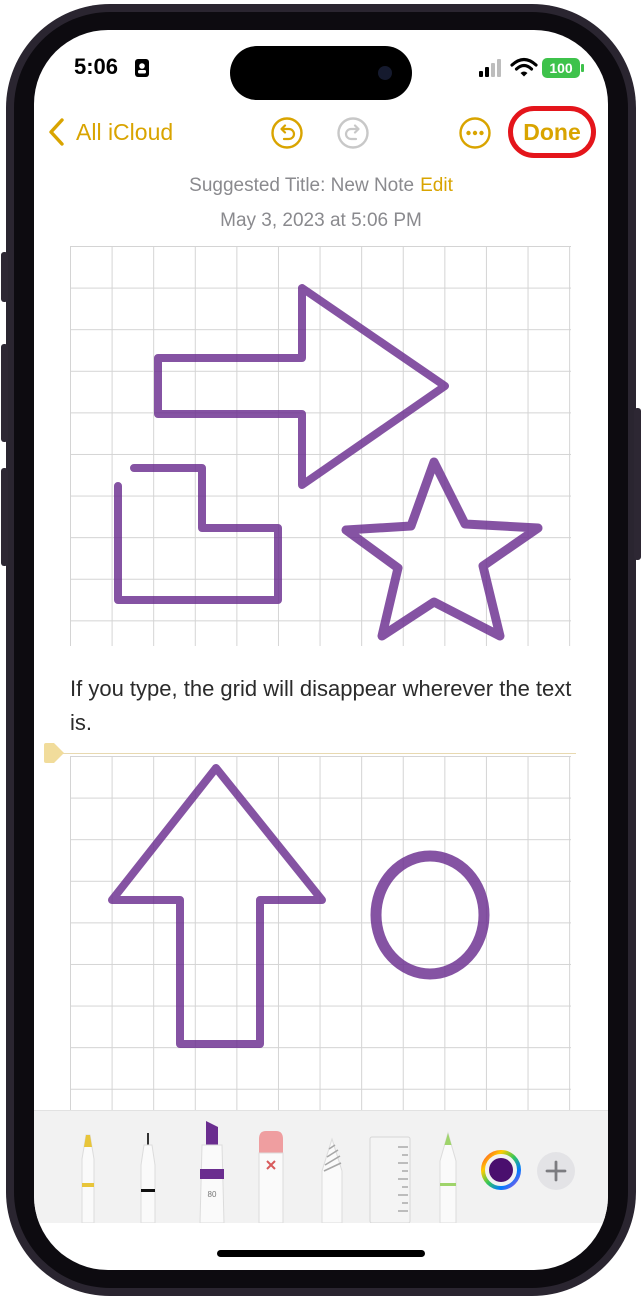 The width and height of the screenshot is (642, 1301). What do you see at coordinates (4, 517) in the screenshot?
I see `volume-down-button` at bounding box center [4, 517].